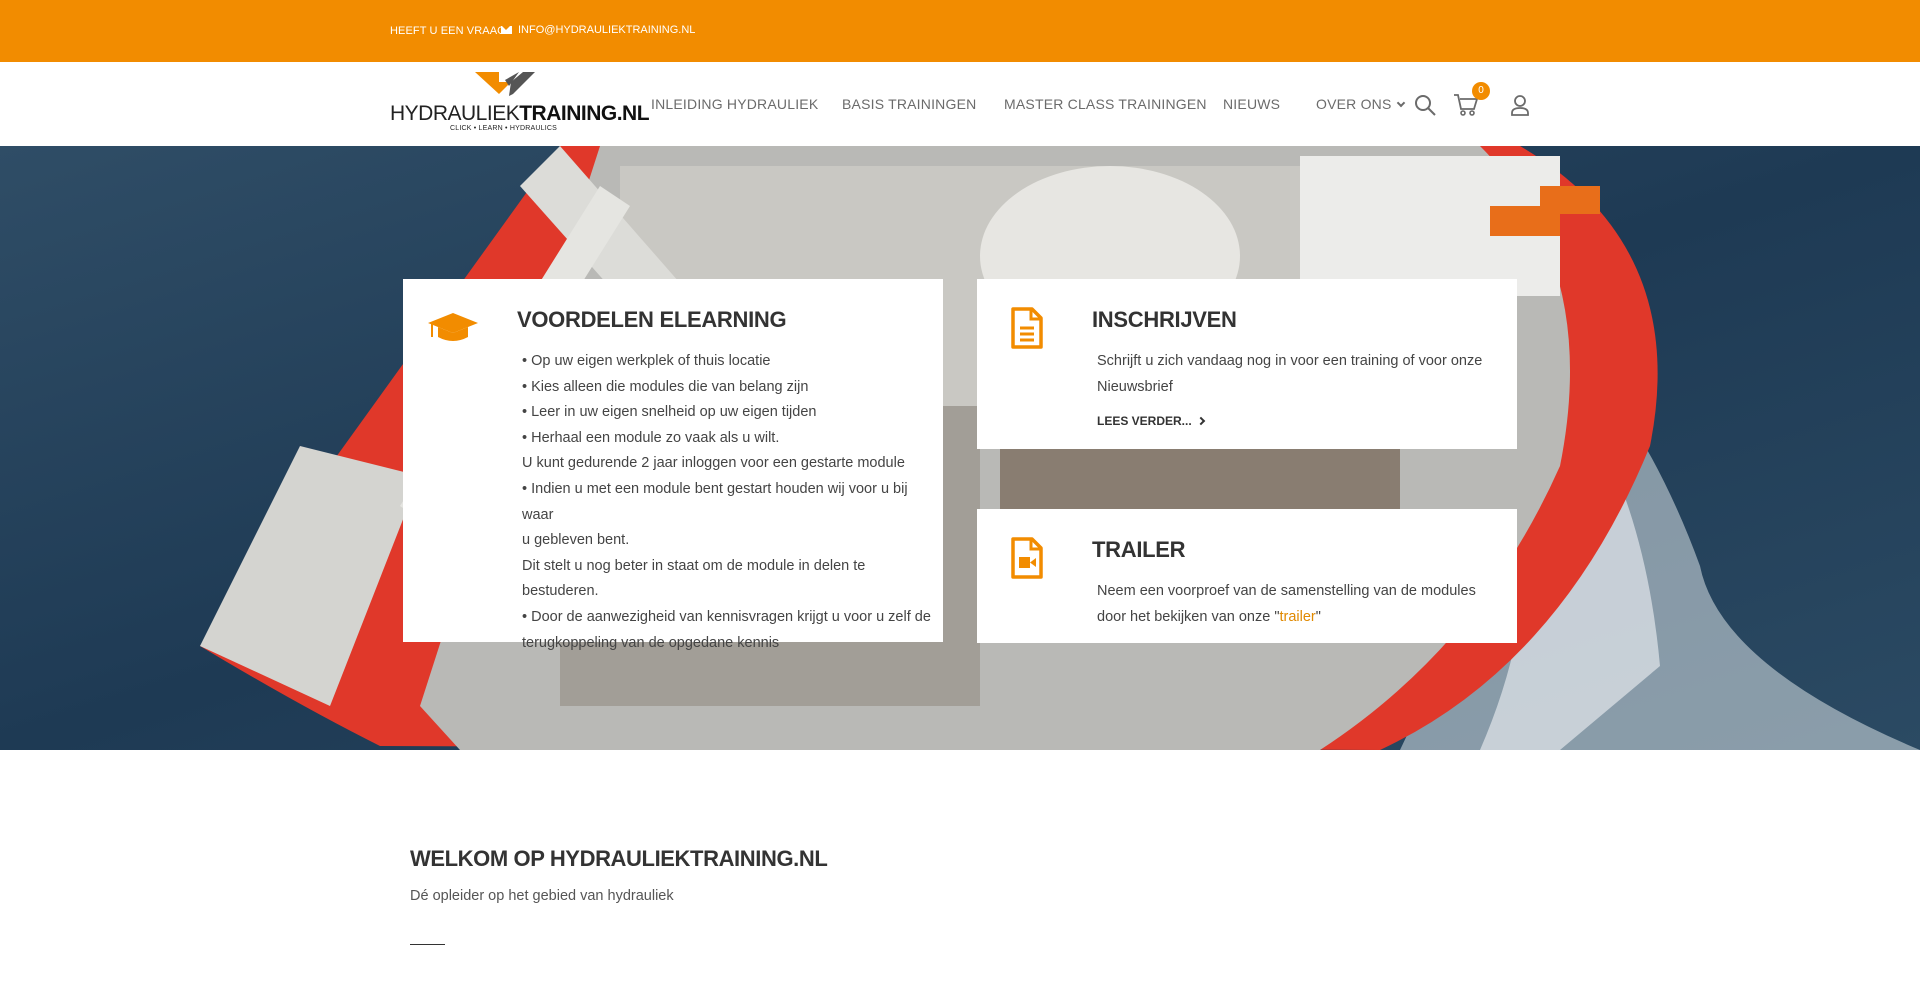 This screenshot has height=993, width=1920. I want to click on logo-tagline: CLICK • LEARN • HYDRAULICS, so click(503, 128).